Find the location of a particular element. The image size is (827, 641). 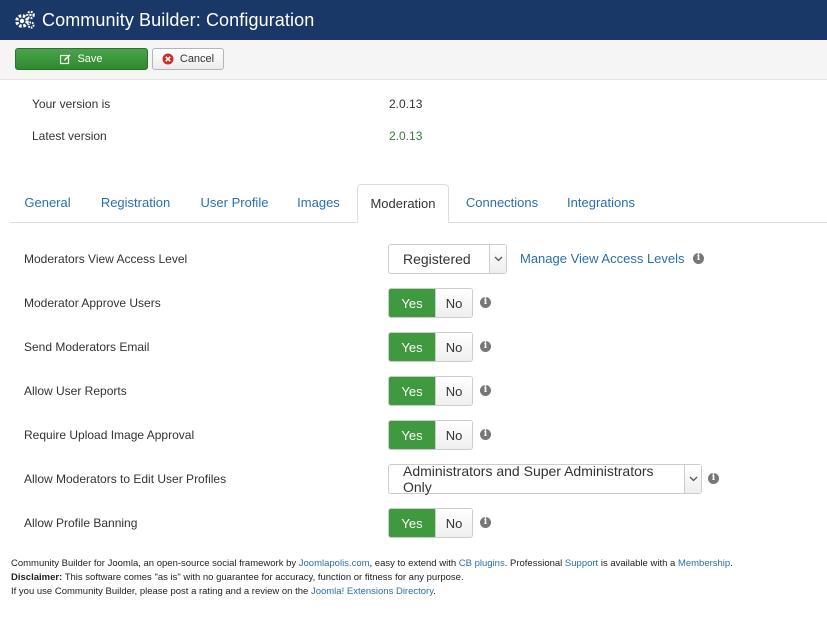

approve-users-label: Moderator Approve Users is located at coordinates (92, 303).